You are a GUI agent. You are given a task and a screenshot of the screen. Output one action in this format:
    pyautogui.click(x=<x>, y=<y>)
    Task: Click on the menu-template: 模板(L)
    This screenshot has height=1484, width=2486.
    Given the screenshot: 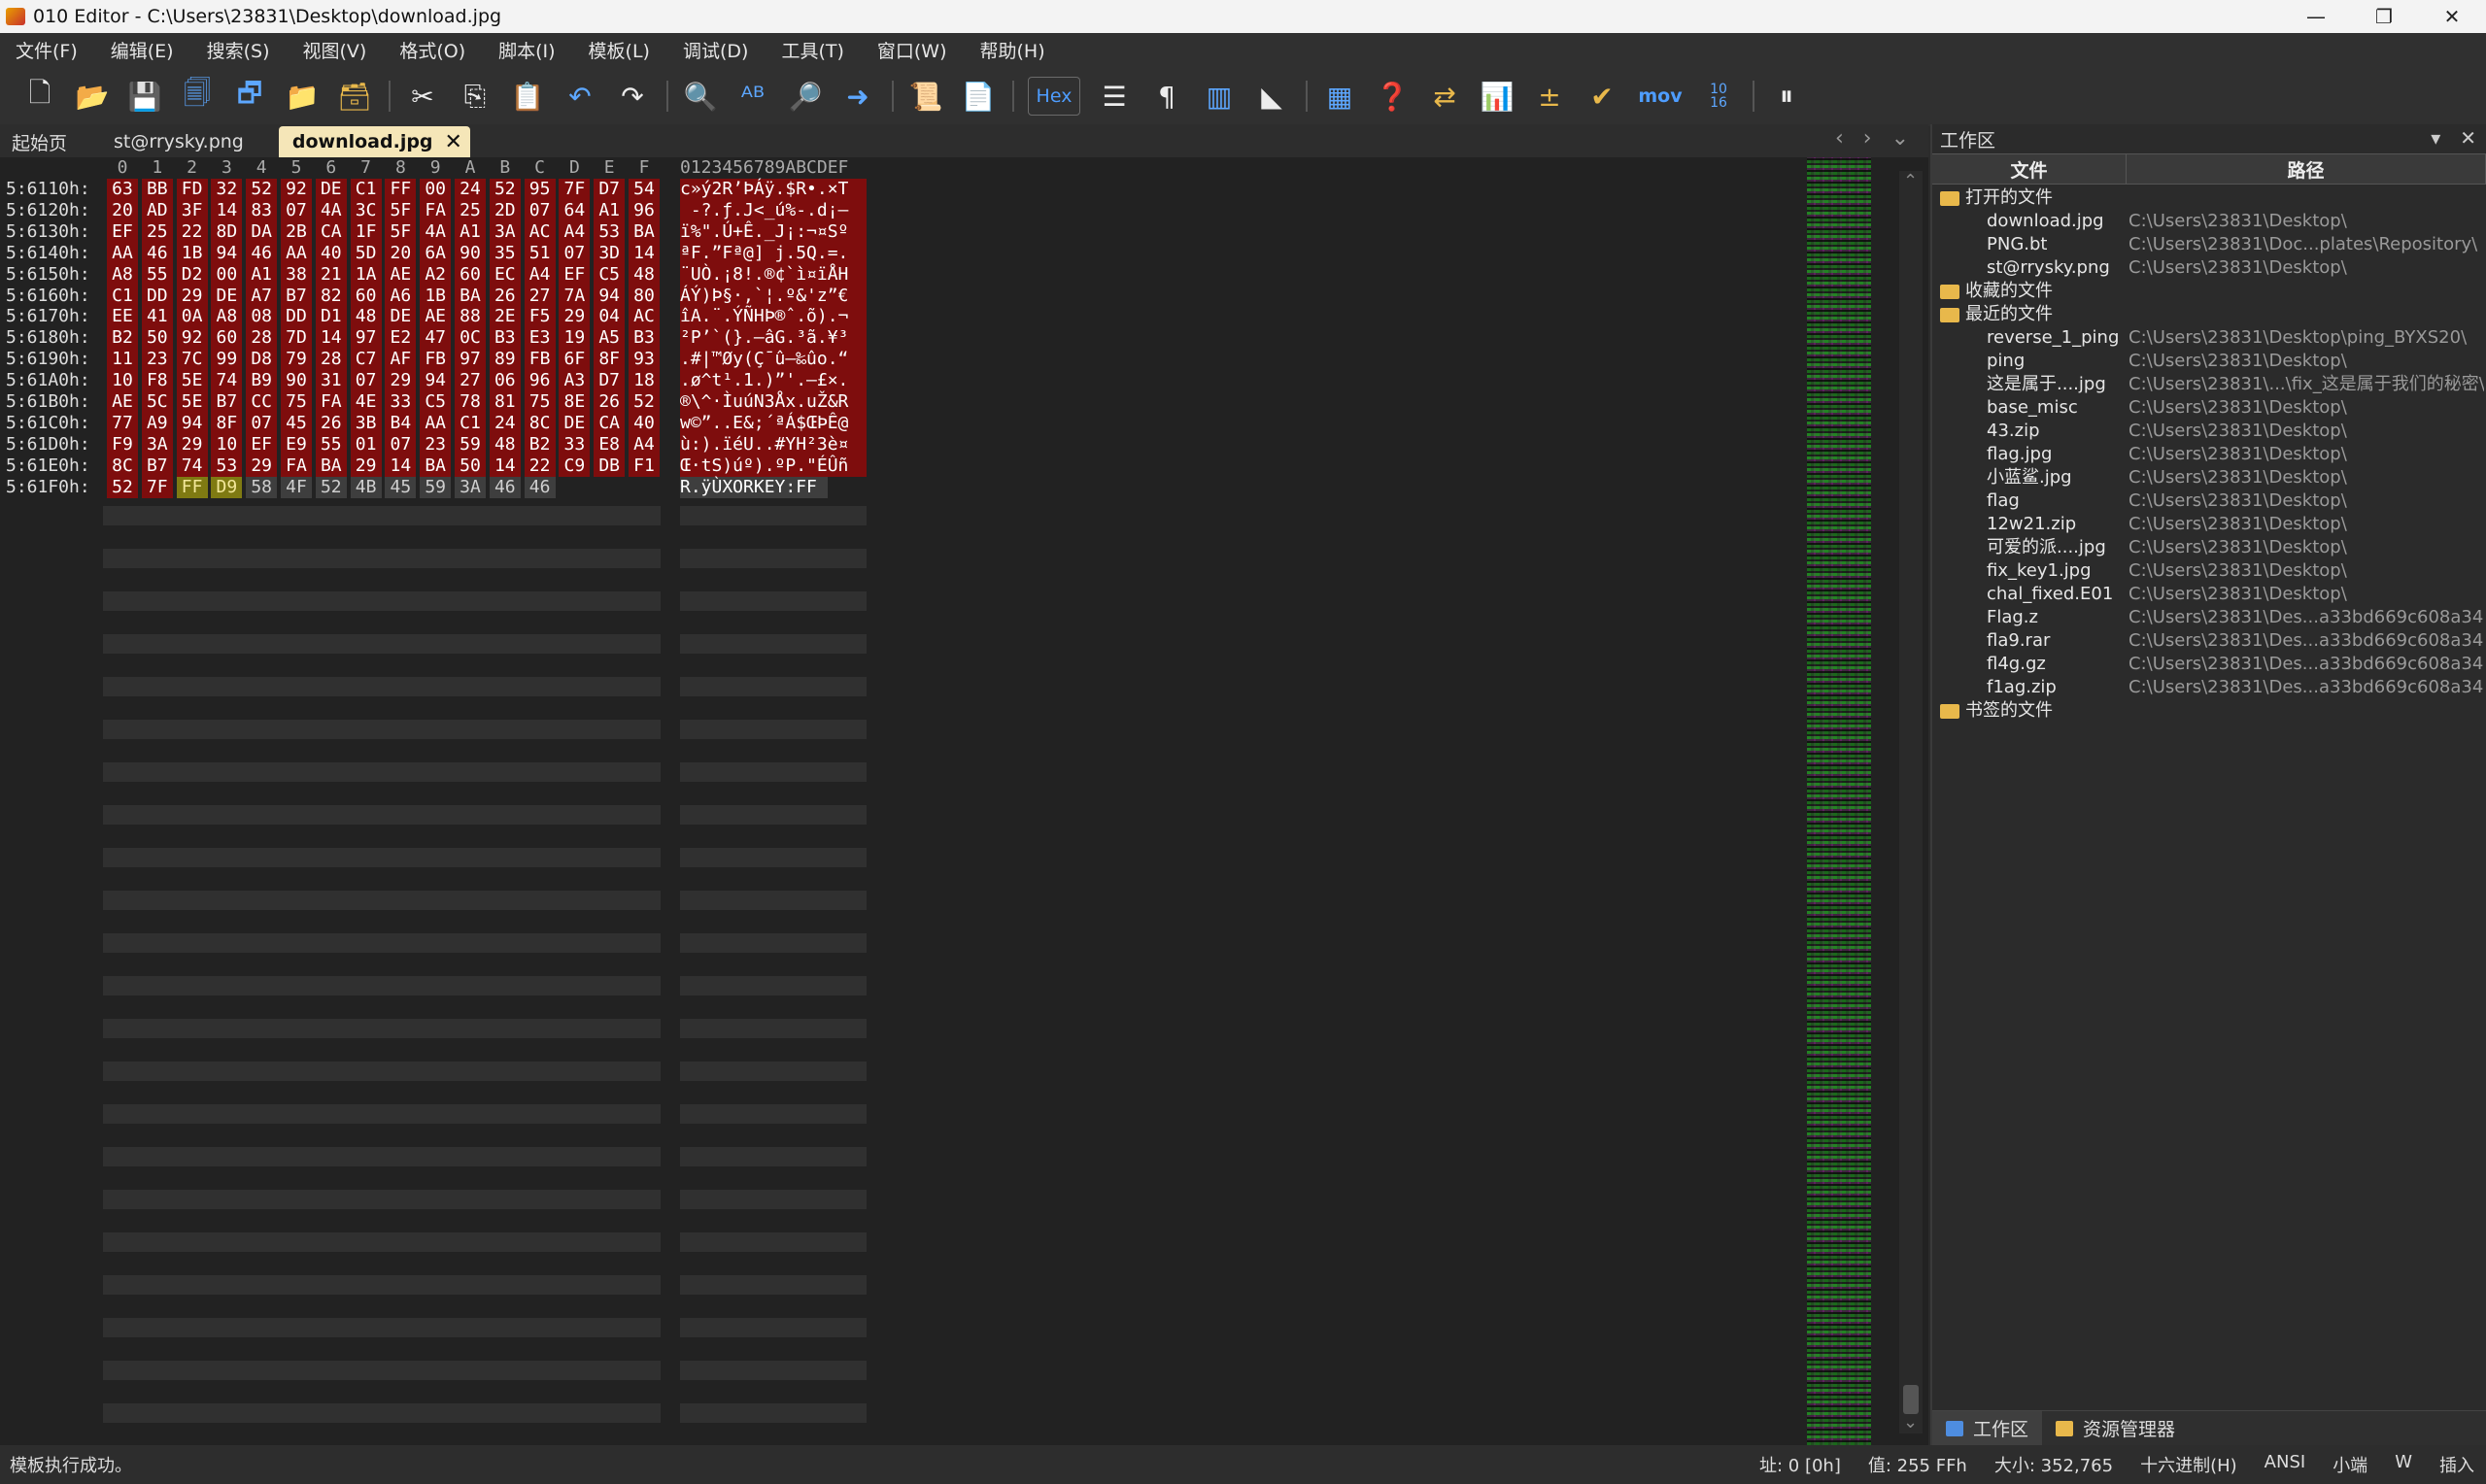 What is the action you would take?
    pyautogui.click(x=619, y=50)
    